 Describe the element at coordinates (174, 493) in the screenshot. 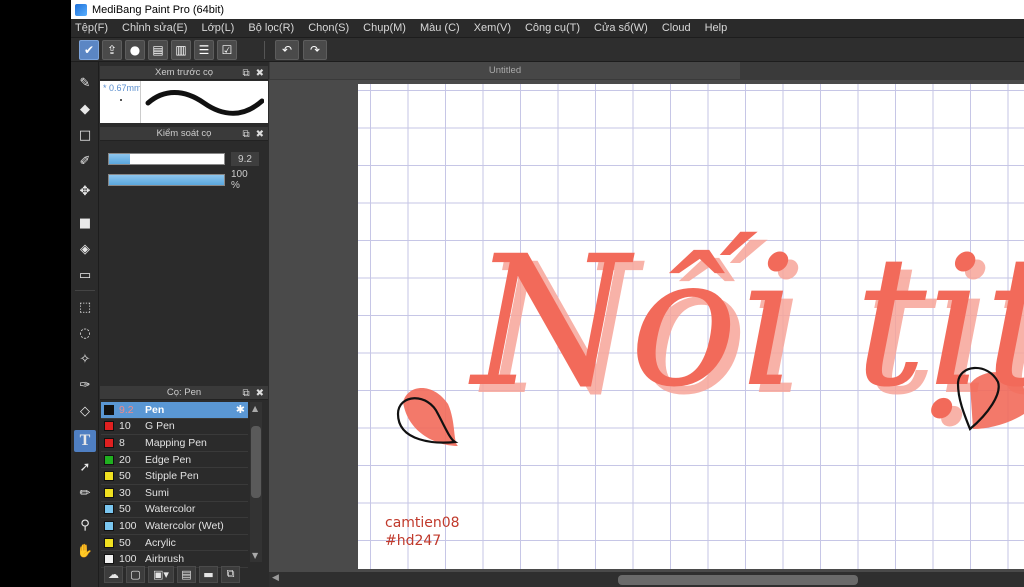

I see `brush-item: 30 Sumi` at that location.